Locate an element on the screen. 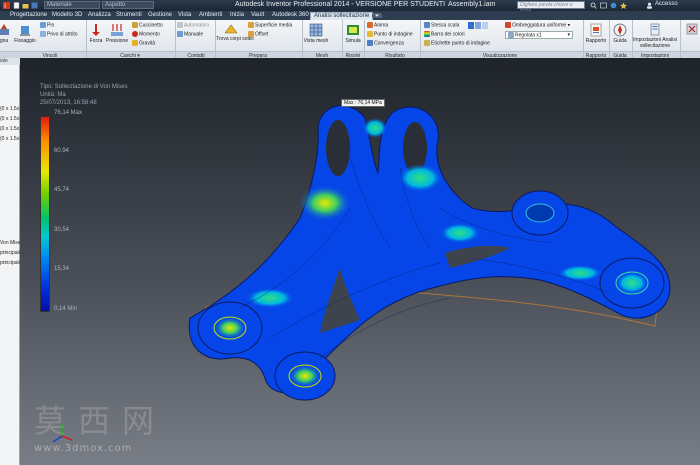  manuale-button: Manuale is located at coordinates (190, 35).